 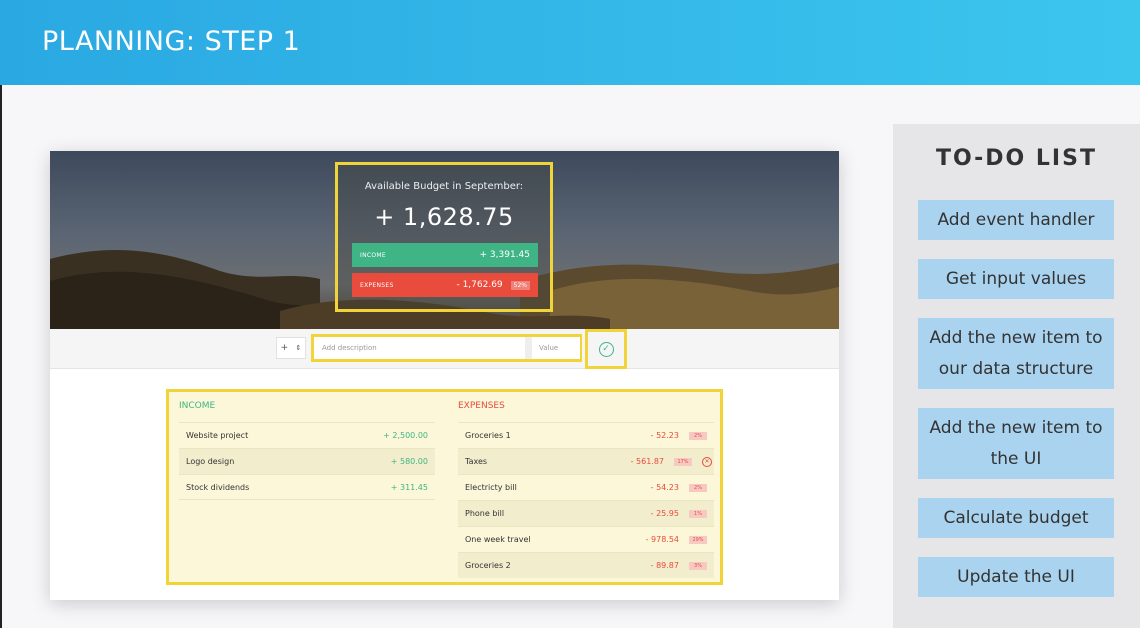 I want to click on expense-row: Taxes - 561.87 17% ✕, so click(x=586, y=461).